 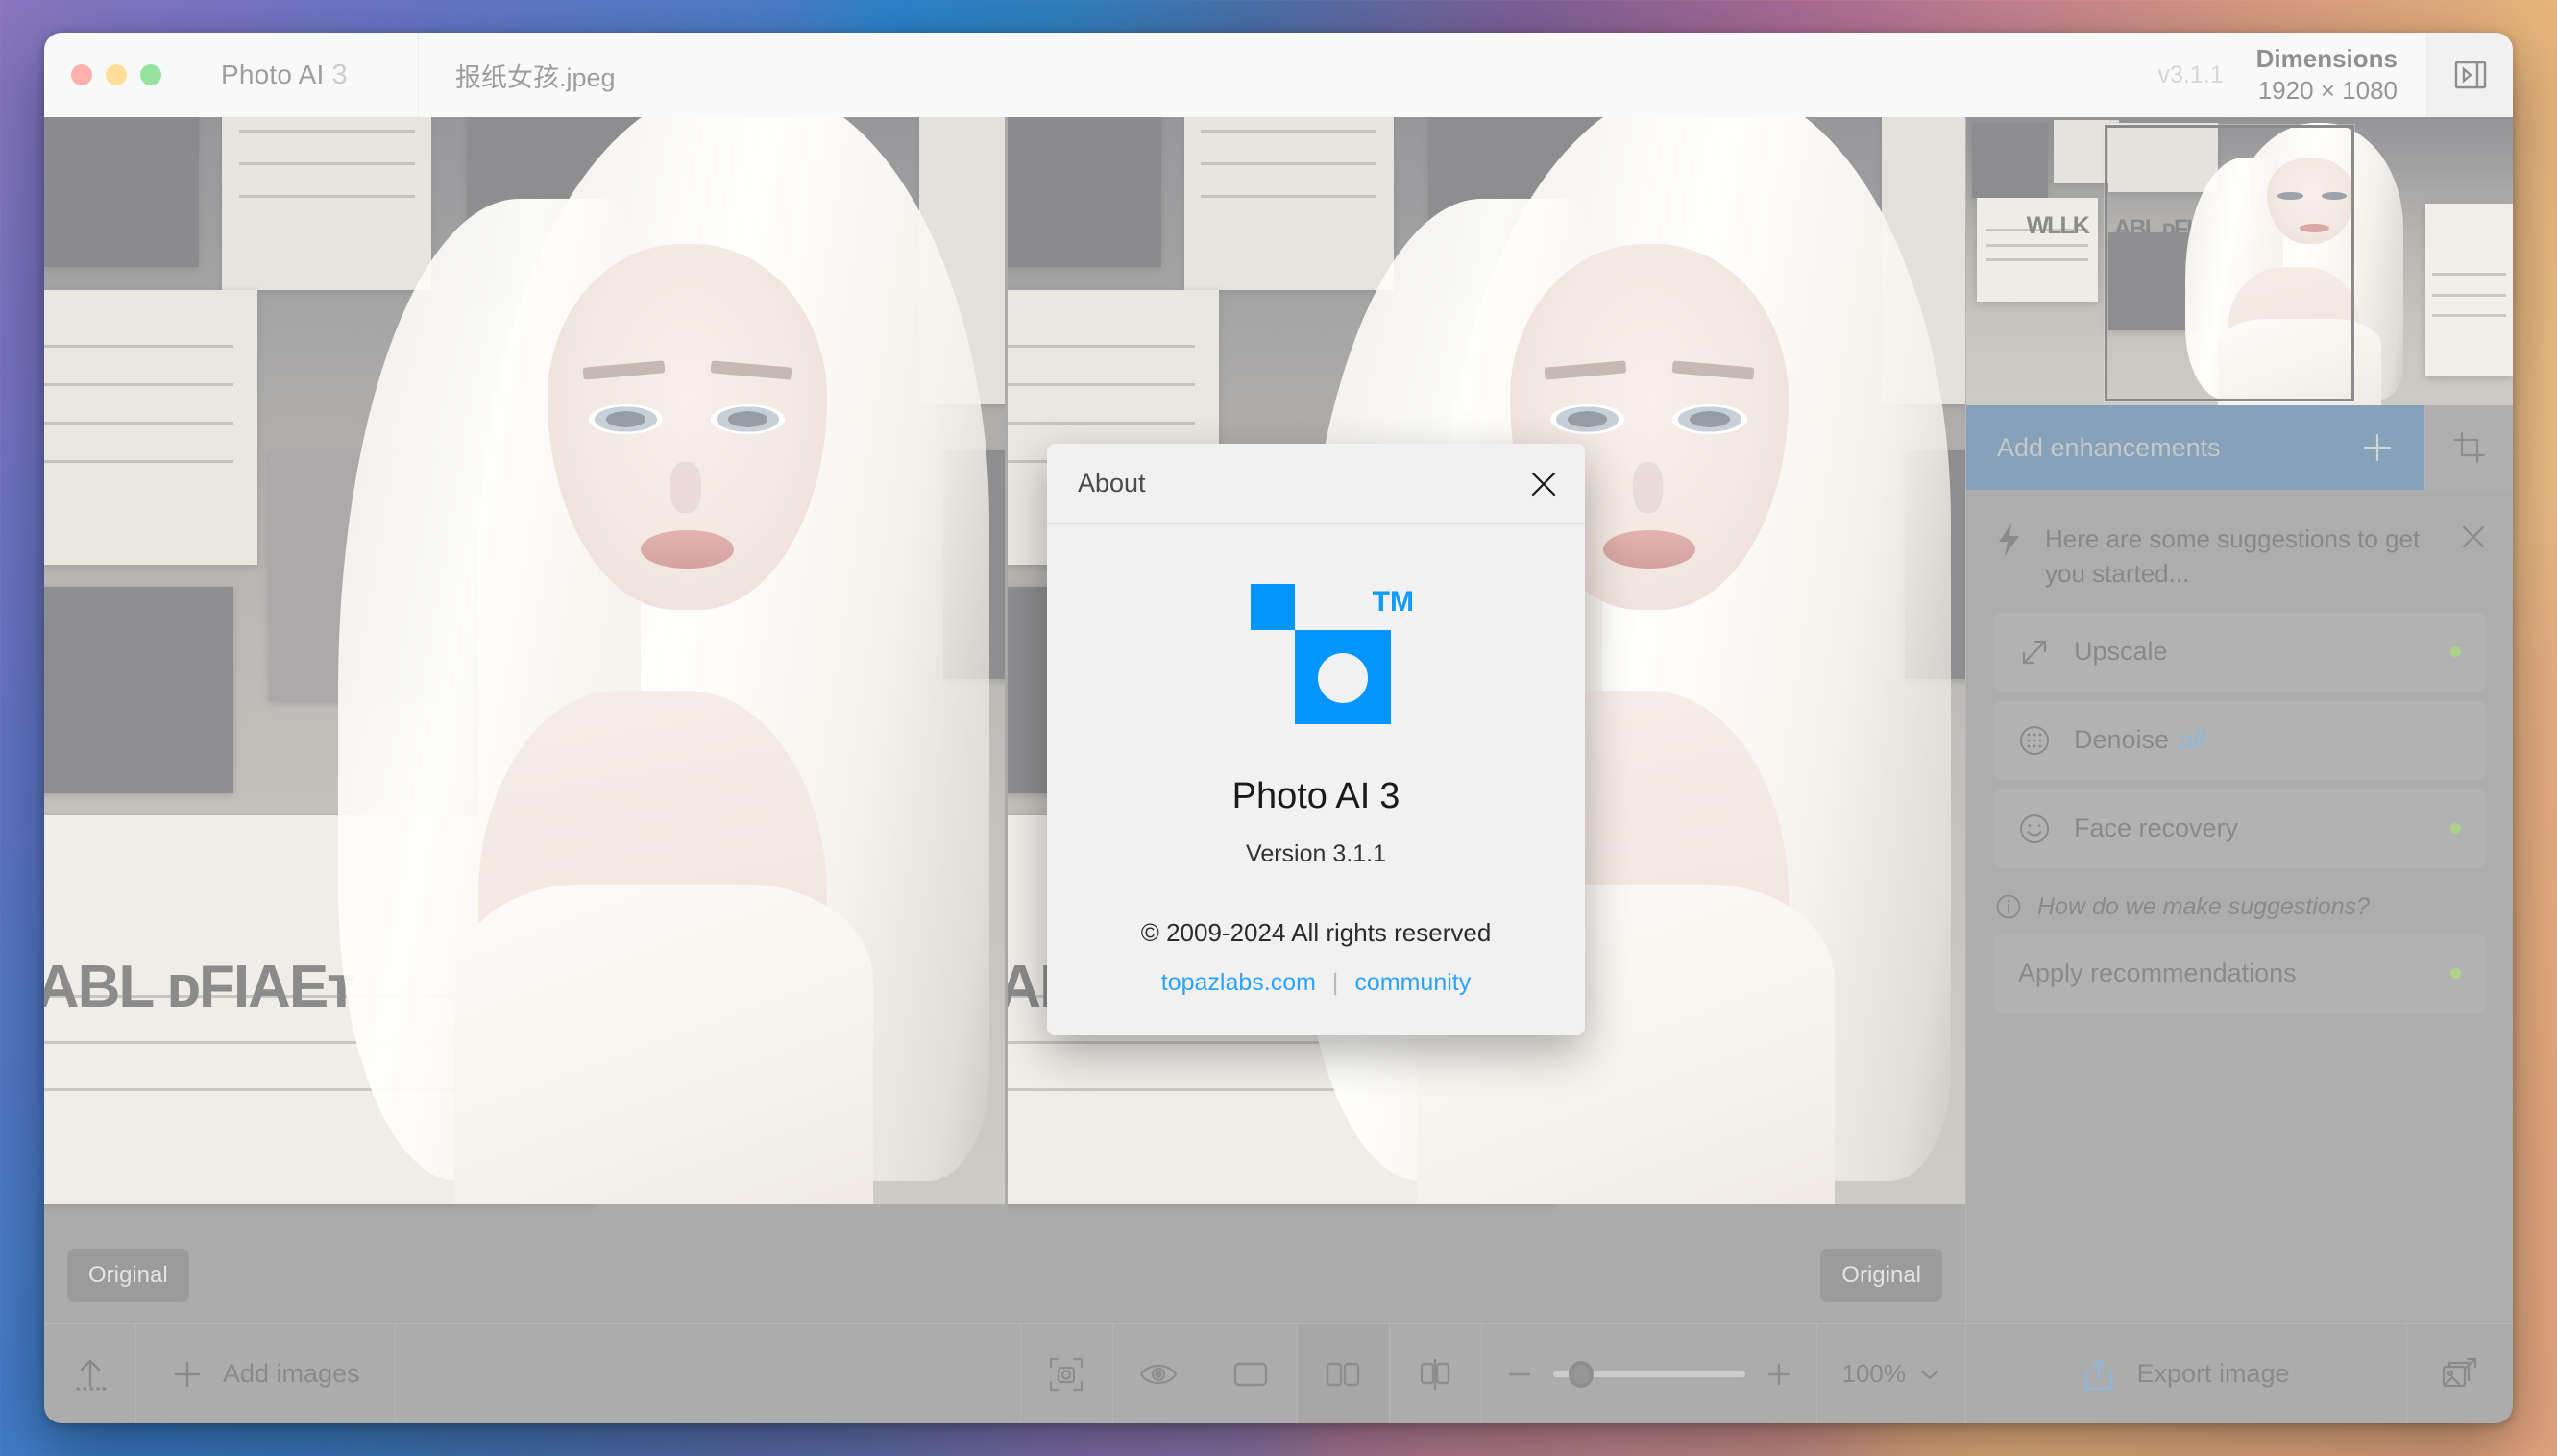 What do you see at coordinates (1543, 484) in the screenshot?
I see `close-icon` at bounding box center [1543, 484].